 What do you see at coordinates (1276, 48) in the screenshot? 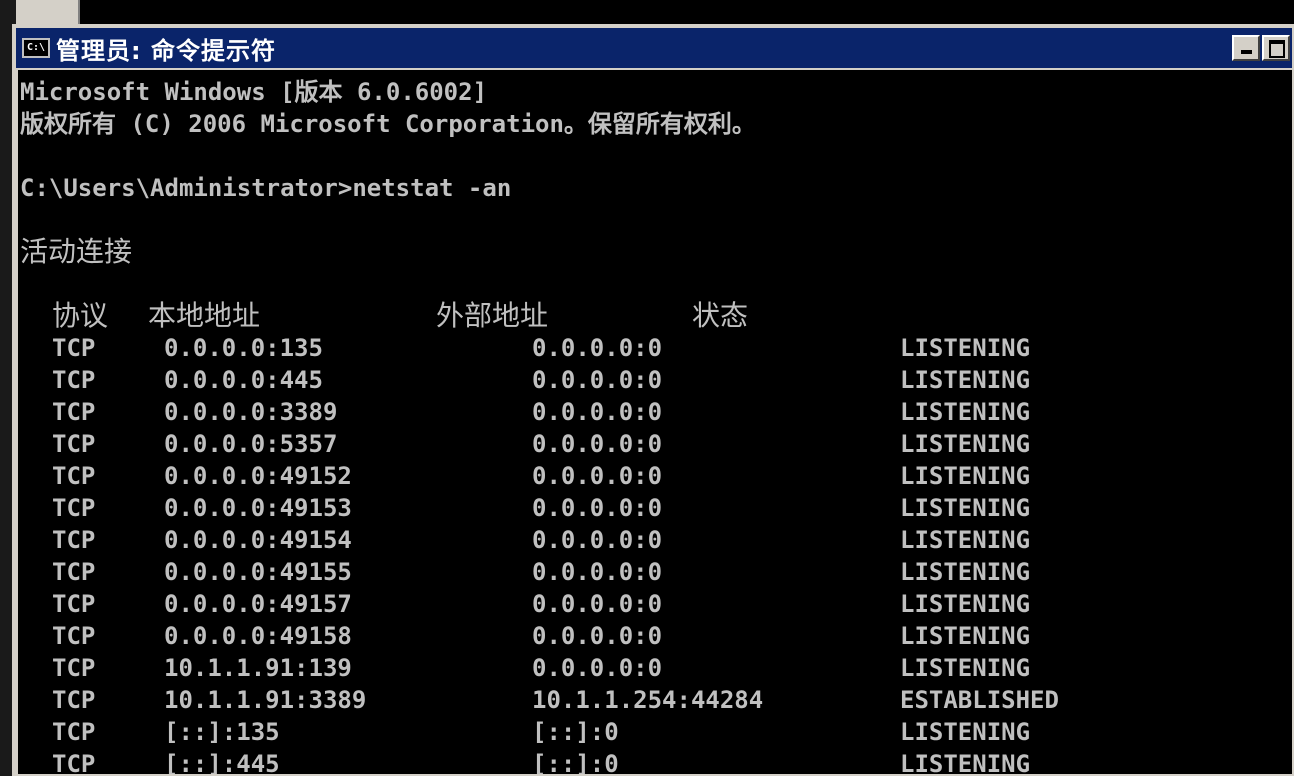
I see `maximize-button` at bounding box center [1276, 48].